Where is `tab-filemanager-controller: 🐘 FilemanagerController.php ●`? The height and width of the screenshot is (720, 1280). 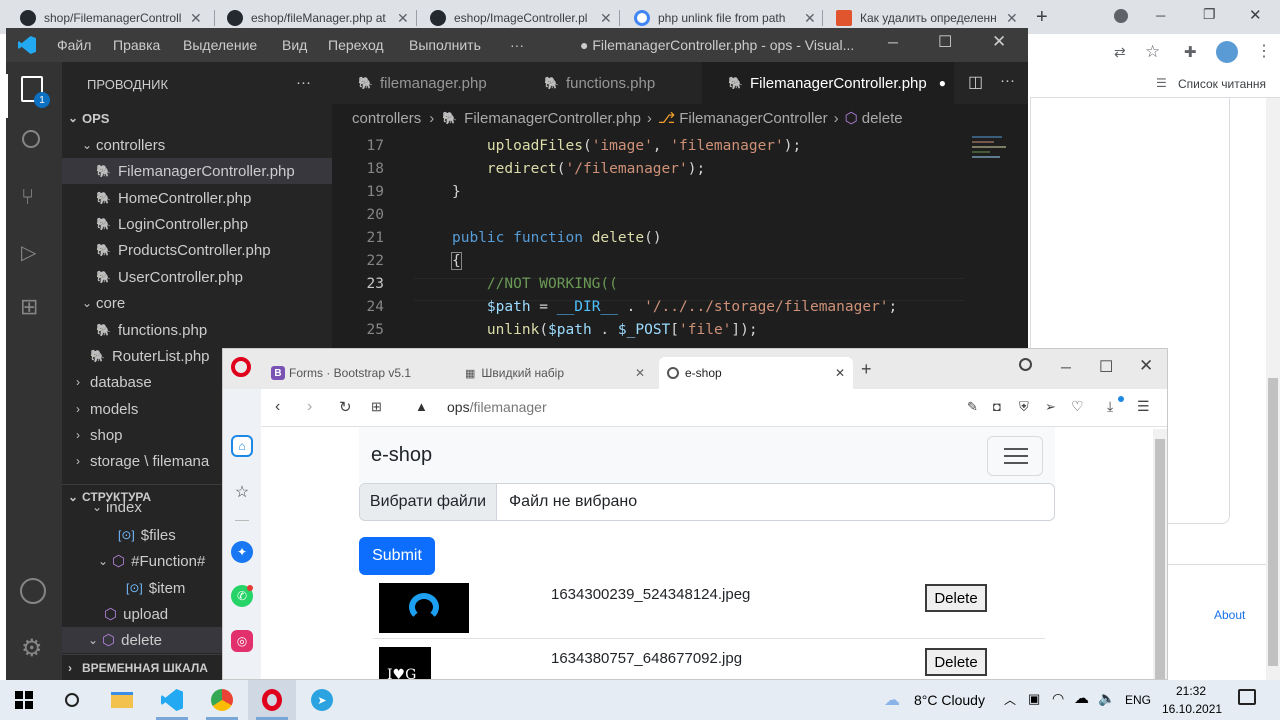 tab-filemanager-controller: 🐘 FilemanagerController.php ● is located at coordinates (828, 83).